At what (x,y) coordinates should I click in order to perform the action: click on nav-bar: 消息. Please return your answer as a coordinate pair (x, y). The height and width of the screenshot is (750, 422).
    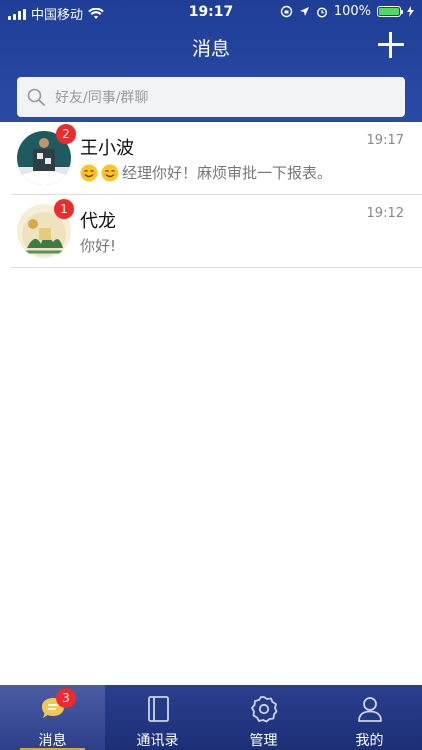
    Looking at the image, I should click on (211, 48).